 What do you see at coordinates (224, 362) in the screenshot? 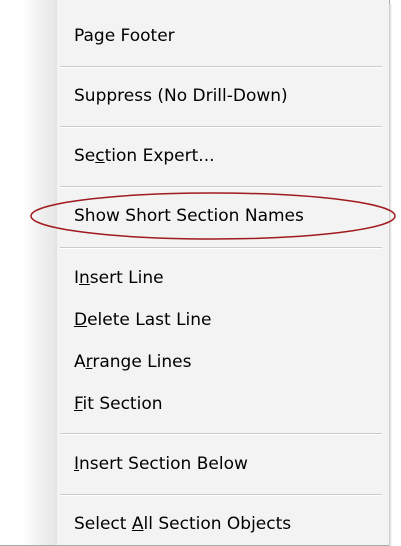
I see `menu-item-arrange-lines: Arrange Lines` at bounding box center [224, 362].